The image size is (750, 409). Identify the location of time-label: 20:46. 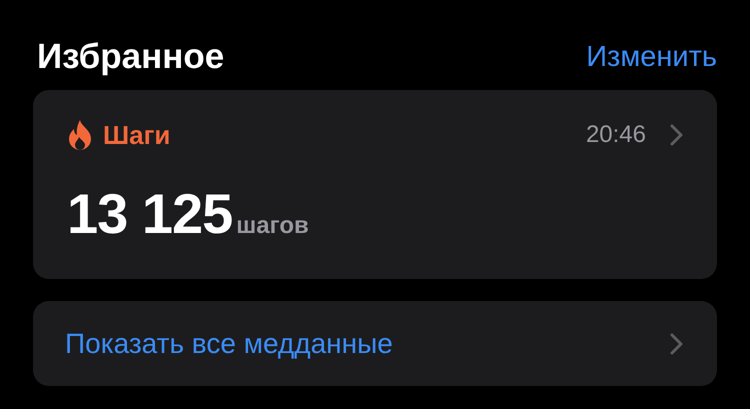
(616, 135).